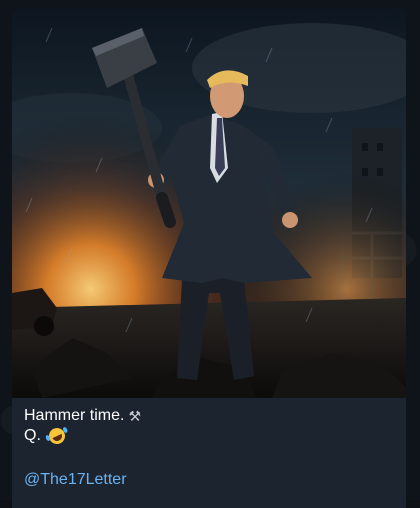  Describe the element at coordinates (209, 416) in the screenshot. I see `caption-line-1: Hammer time. ⚒` at that location.